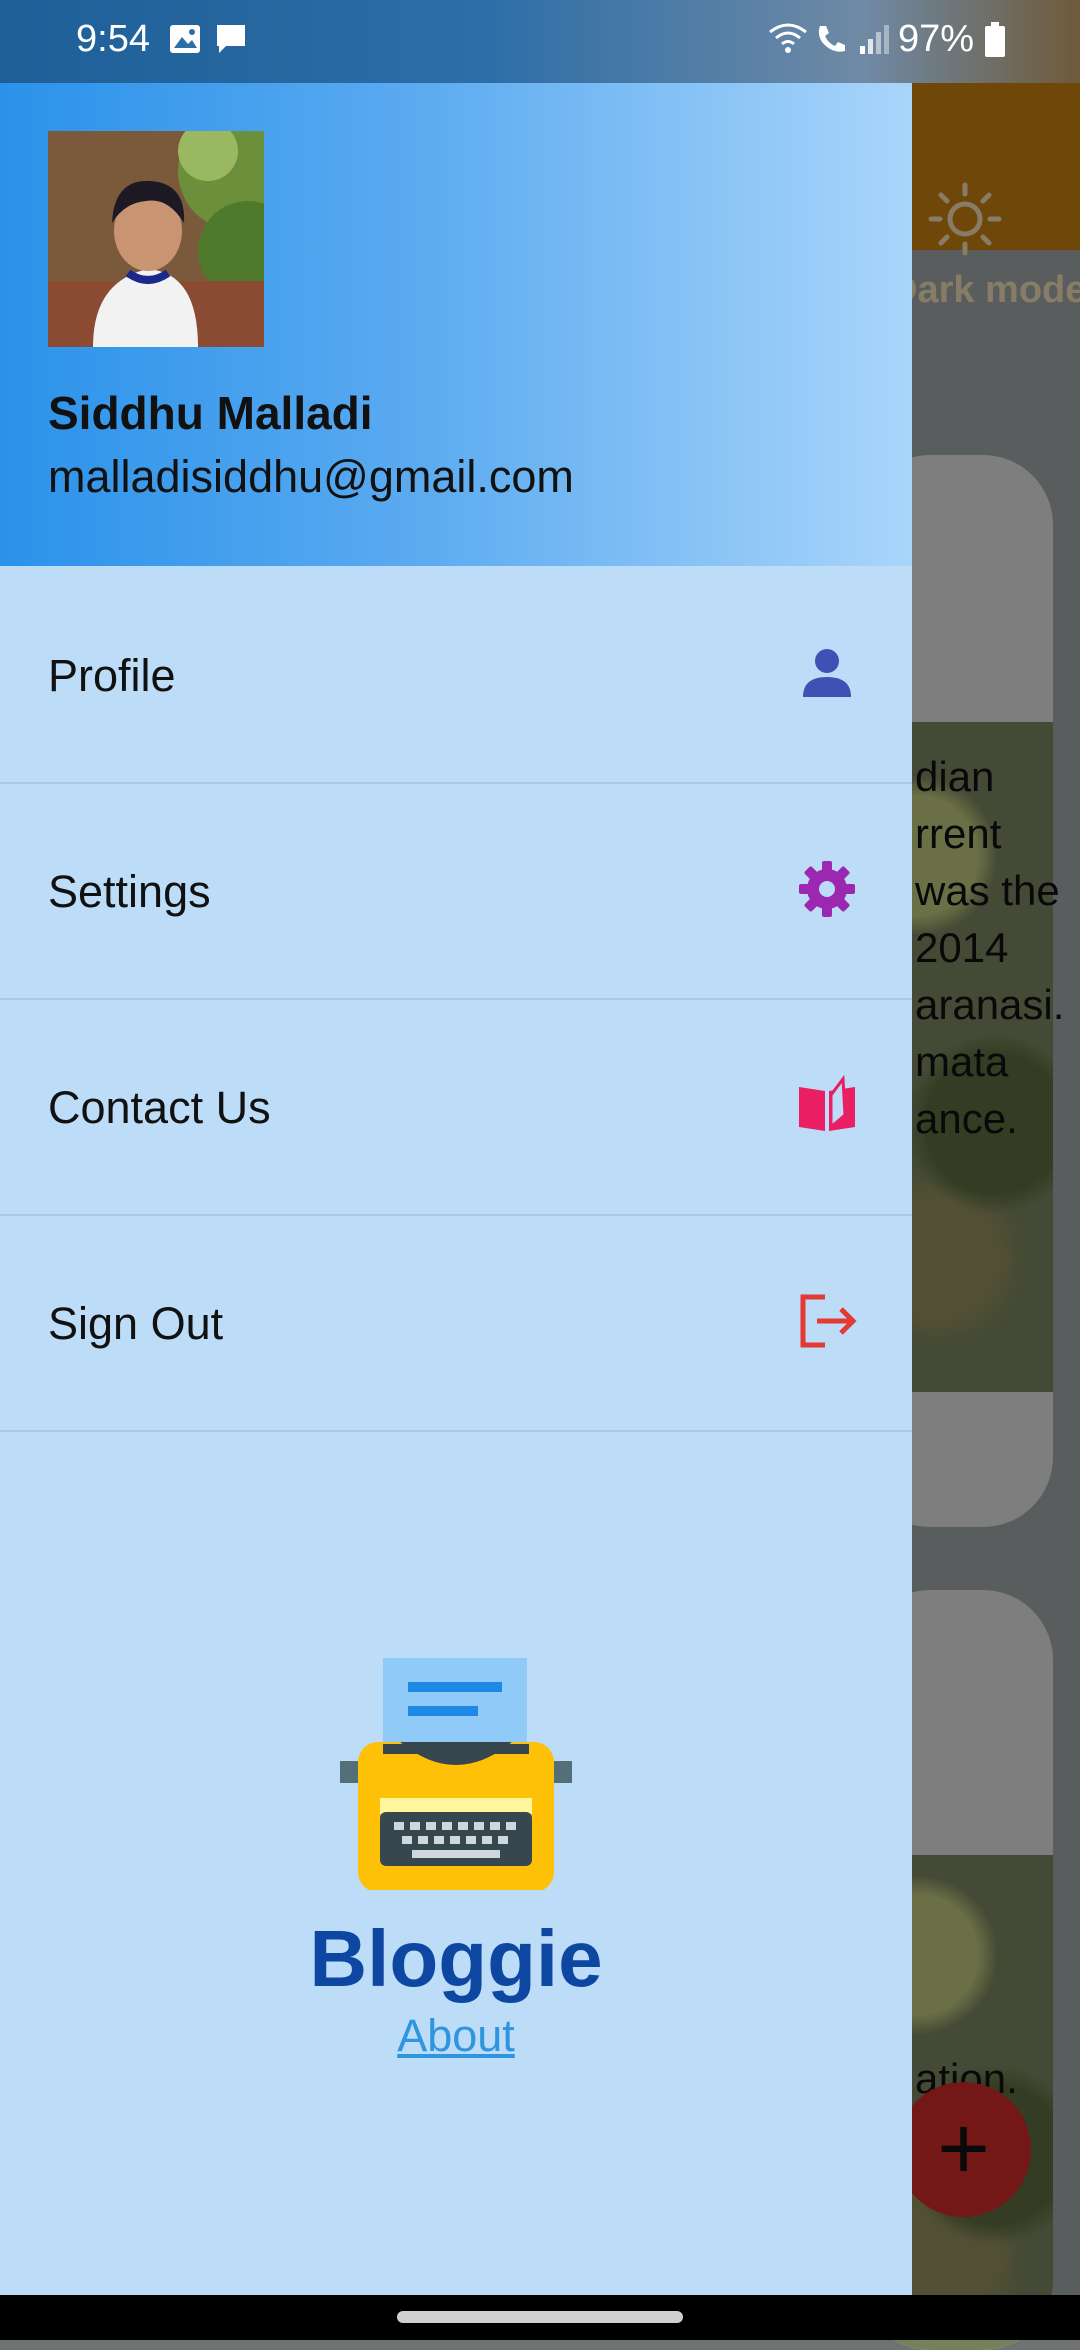  Describe the element at coordinates (185, 39) in the screenshot. I see `image-icon` at that location.